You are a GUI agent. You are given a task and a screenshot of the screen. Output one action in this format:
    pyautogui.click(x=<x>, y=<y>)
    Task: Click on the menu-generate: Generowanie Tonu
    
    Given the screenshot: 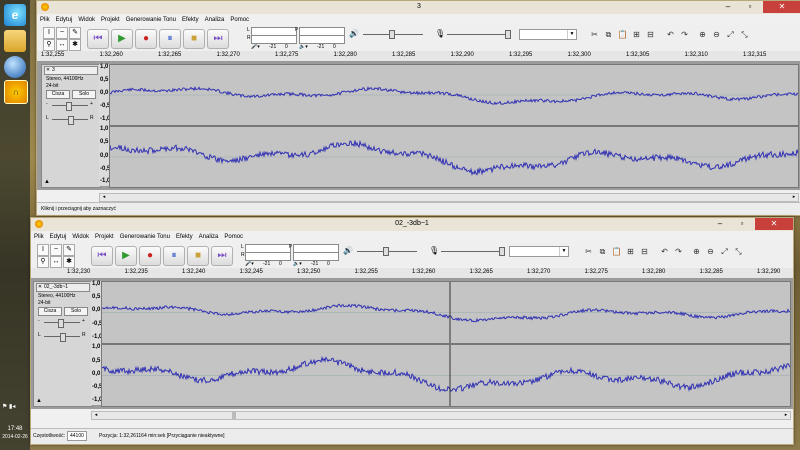 What is the action you would take?
    pyautogui.click(x=145, y=237)
    